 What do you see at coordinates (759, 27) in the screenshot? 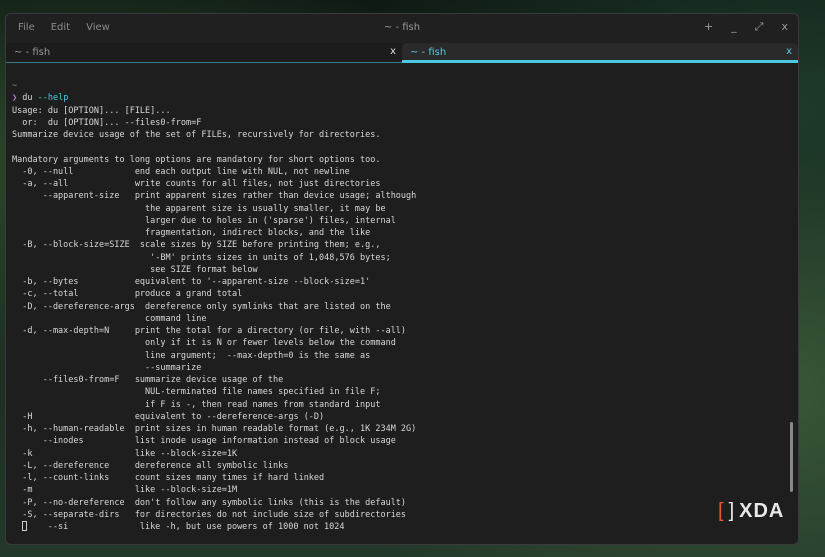
I see `maximize-button: ⤢` at bounding box center [759, 27].